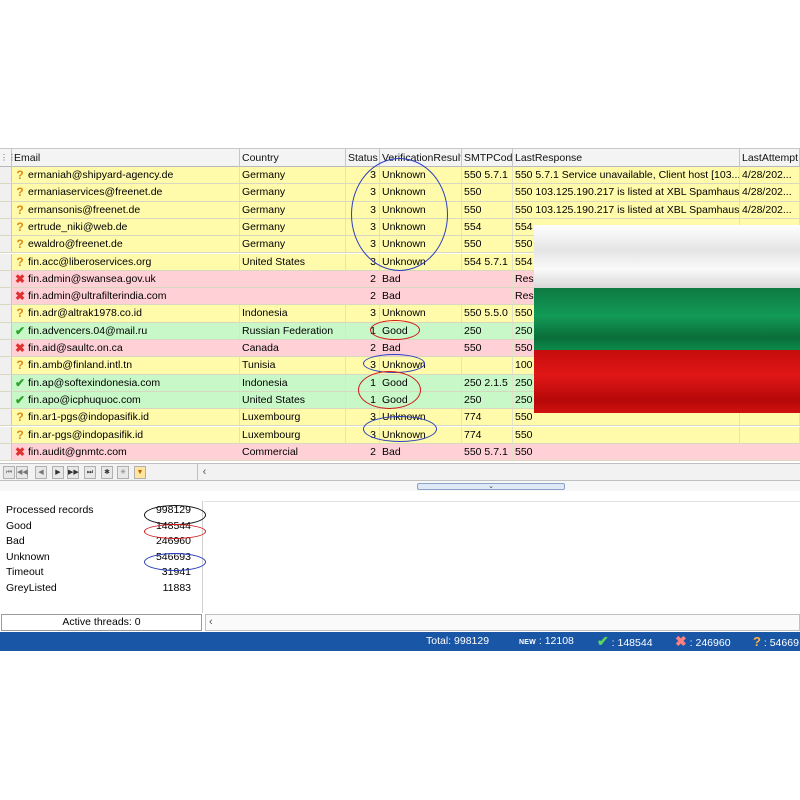  I want to click on column-header-status: Status, so click(363, 158).